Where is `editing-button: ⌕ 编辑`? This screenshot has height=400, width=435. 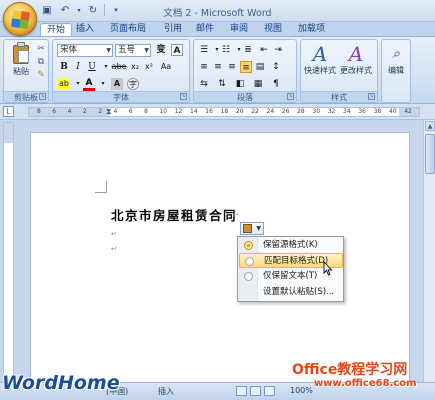 editing-button: ⌕ 编辑 is located at coordinates (396, 64).